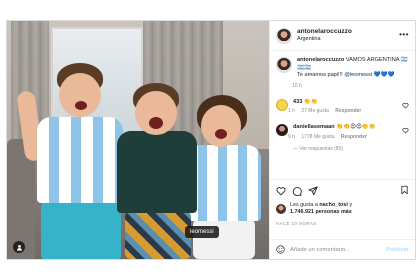 This screenshot has width=420, height=280. I want to click on user-tag-label: leomessi, so click(202, 232).